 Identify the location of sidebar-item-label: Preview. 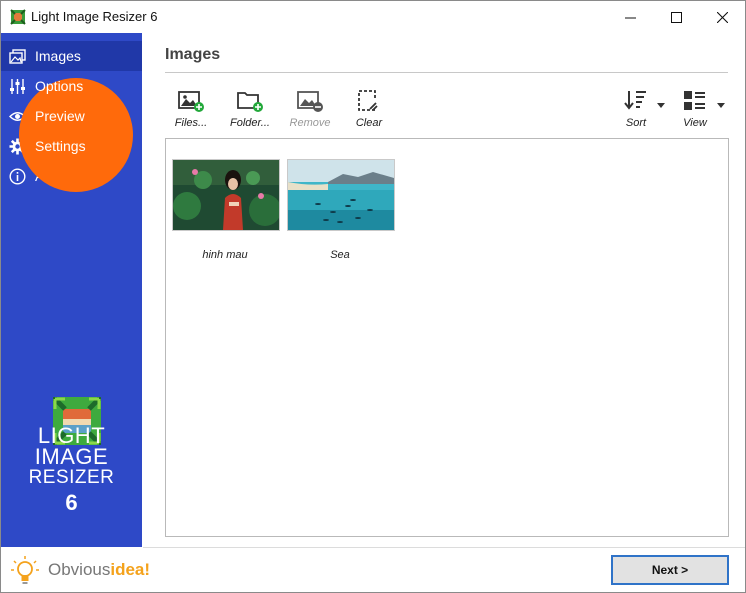
(60, 116).